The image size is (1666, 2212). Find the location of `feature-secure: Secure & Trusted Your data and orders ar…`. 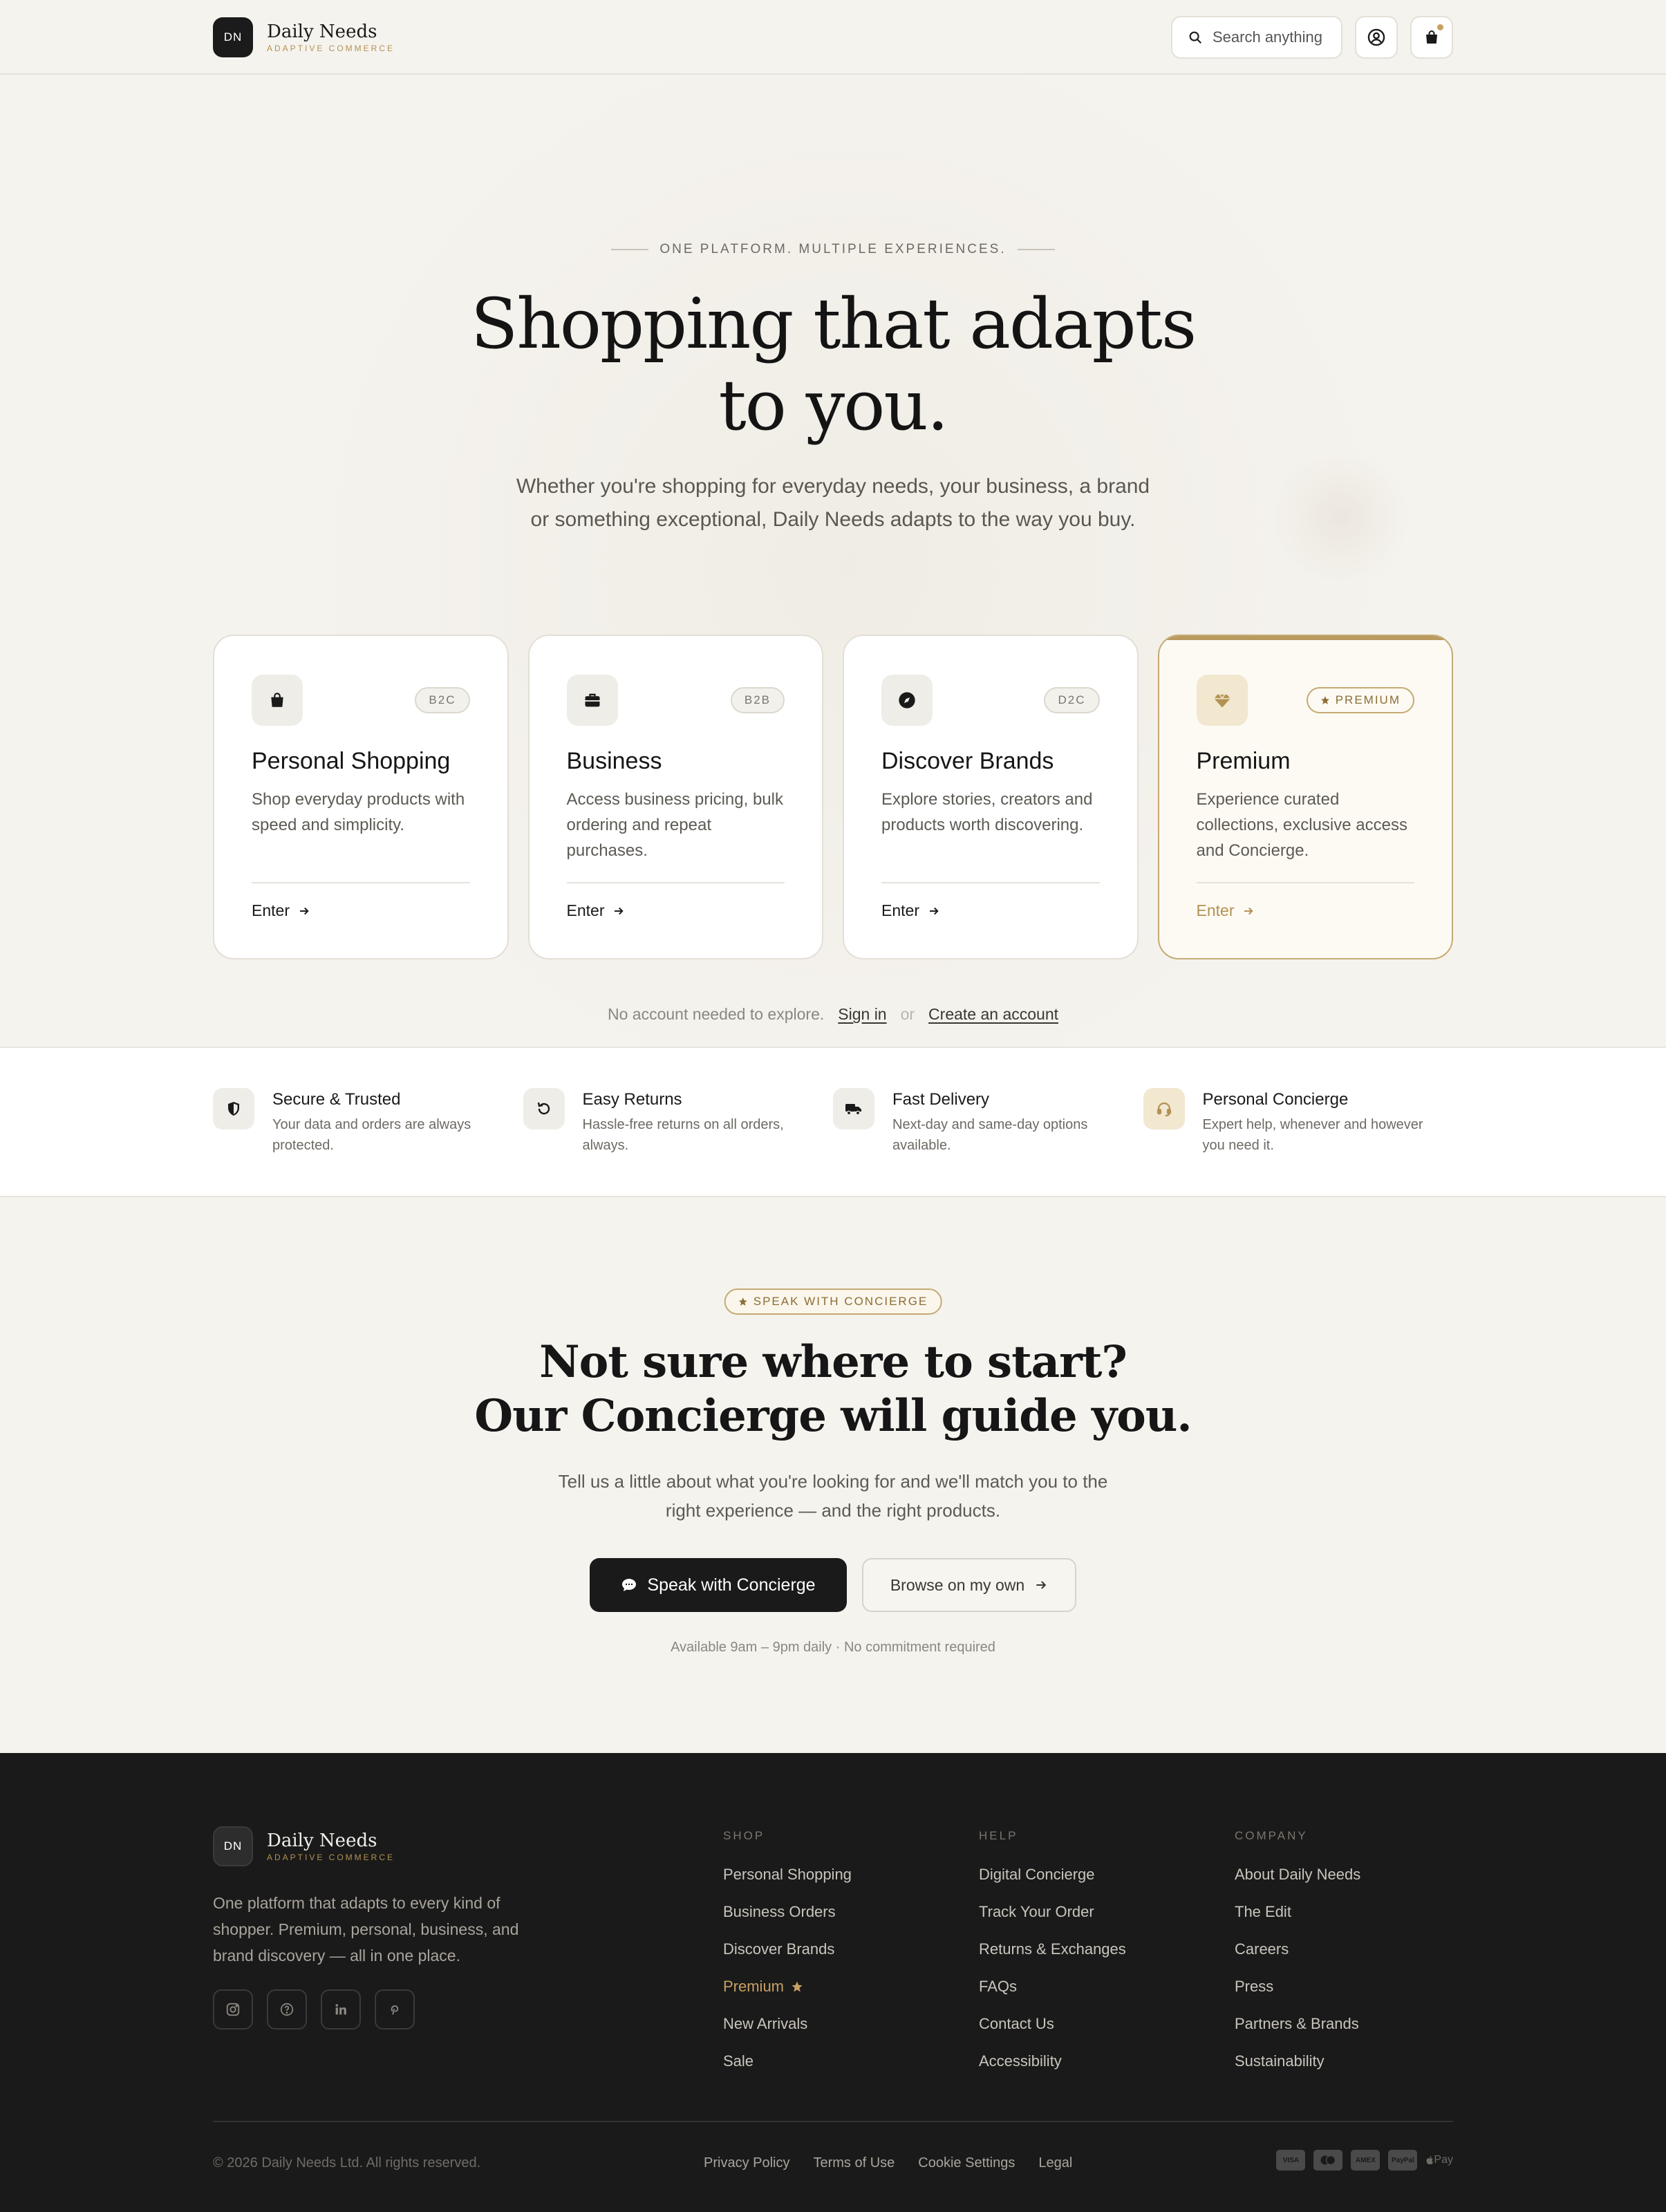

feature-secure: Secure & Trusted Your data and orders ar… is located at coordinates (368, 1122).